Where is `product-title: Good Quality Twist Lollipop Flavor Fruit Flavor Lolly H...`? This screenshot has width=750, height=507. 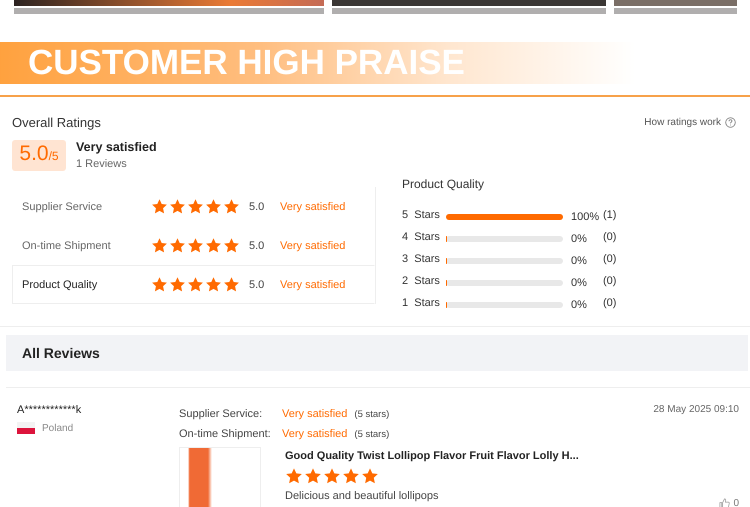 product-title: Good Quality Twist Lollipop Flavor Fruit Flavor Lolly H... is located at coordinates (432, 456).